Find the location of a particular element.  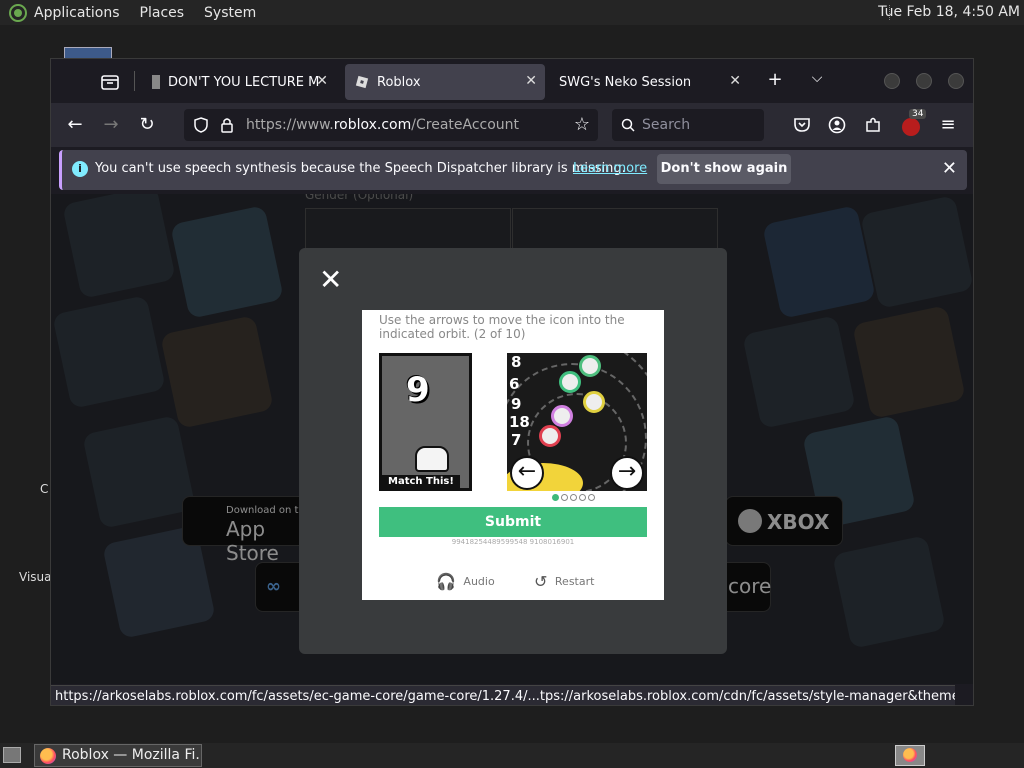

restart-button: ↺ Restart is located at coordinates (564, 581).